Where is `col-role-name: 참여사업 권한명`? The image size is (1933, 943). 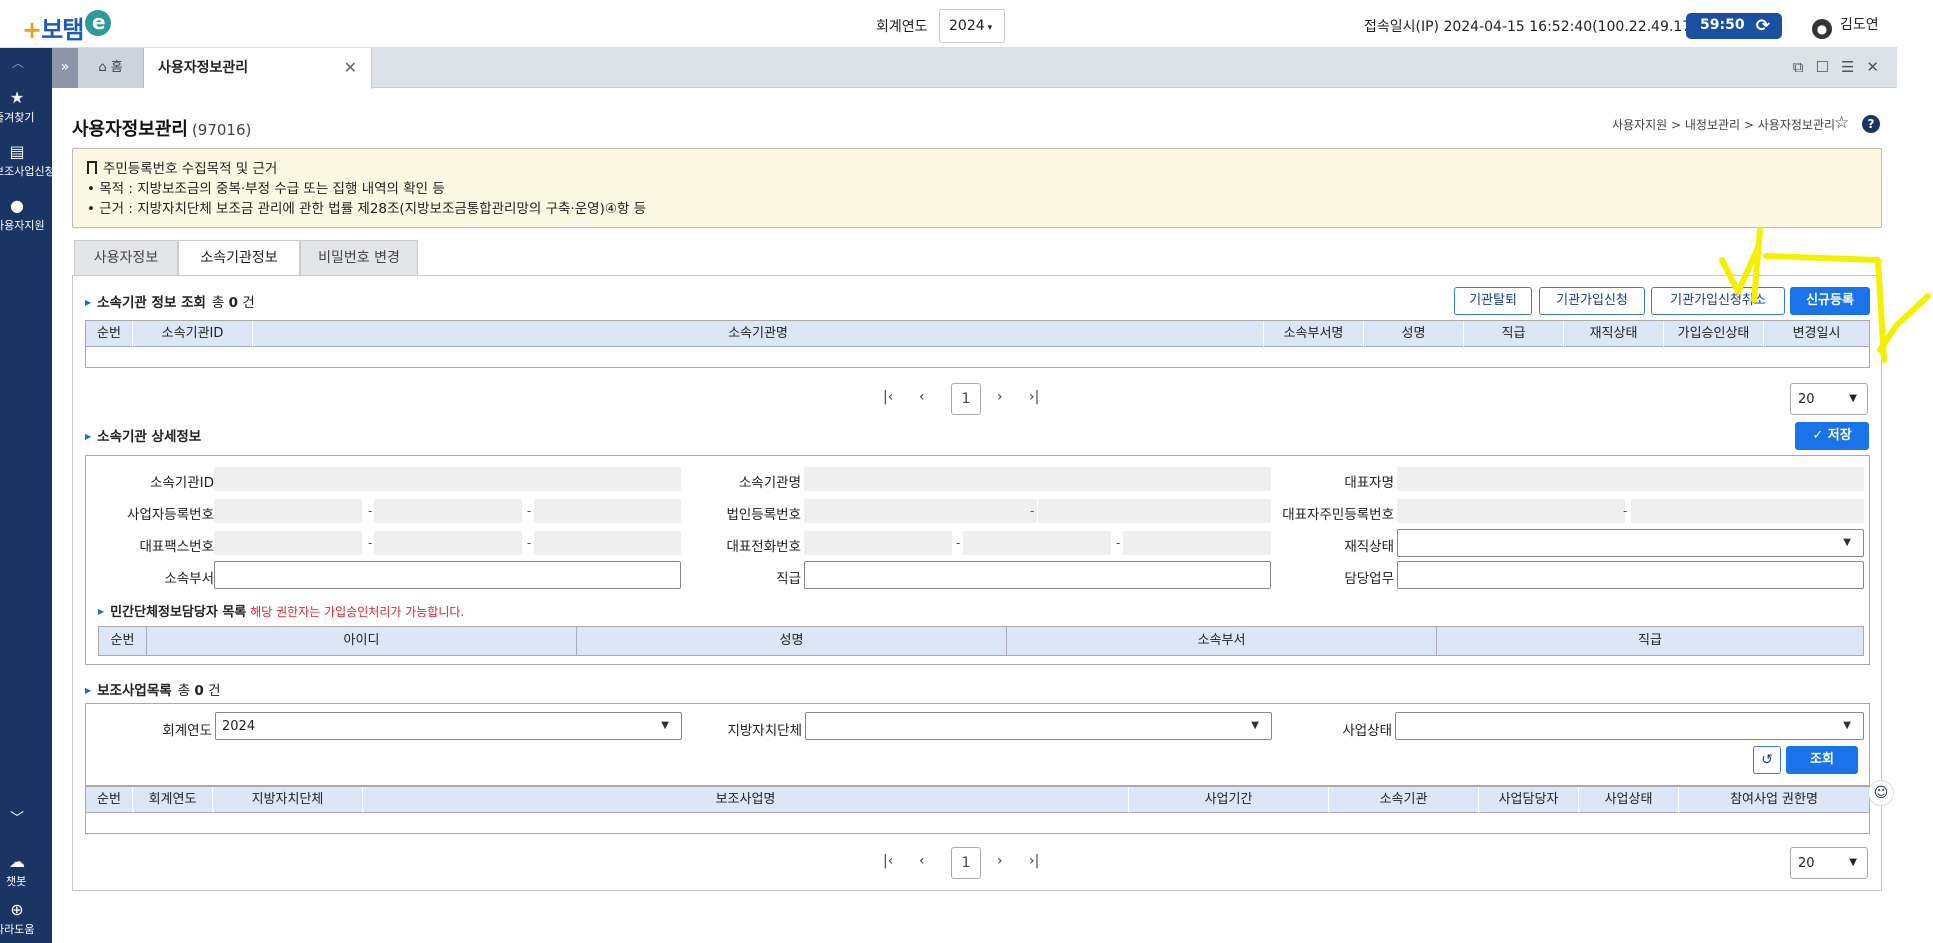 col-role-name: 참여사업 권한명 is located at coordinates (1774, 800).